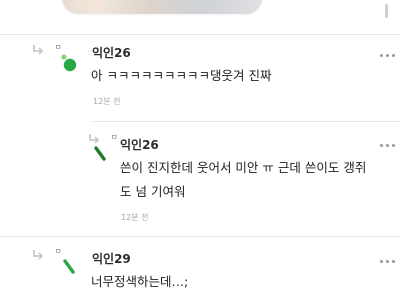  Describe the element at coordinates (140, 281) in the screenshot. I see `comment-body: 너무정색하는데…;` at that location.